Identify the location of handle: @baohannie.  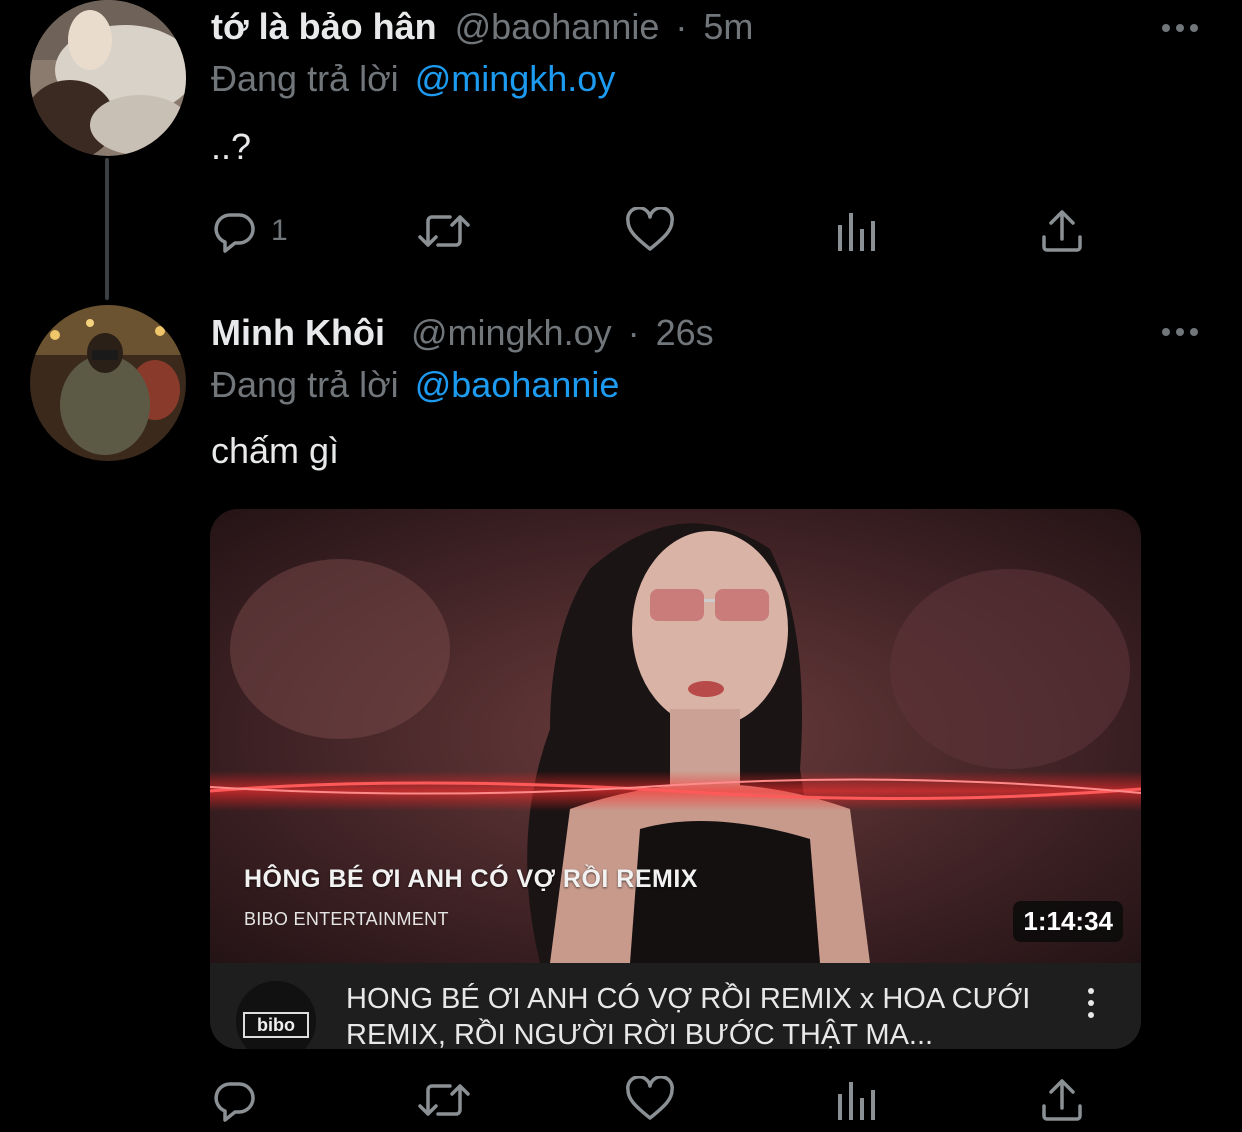
(557, 26).